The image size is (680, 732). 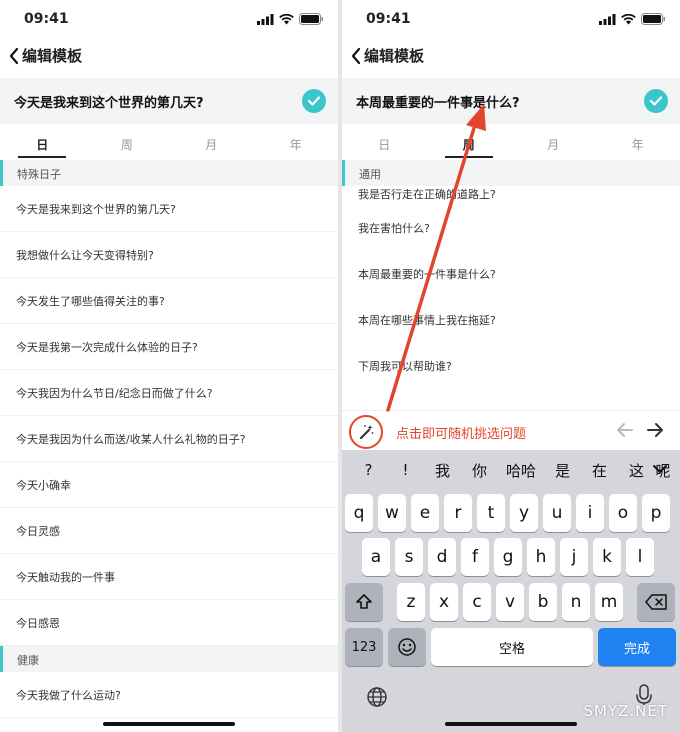 What do you see at coordinates (475, 557) in the screenshot?
I see `key-f: f` at bounding box center [475, 557].